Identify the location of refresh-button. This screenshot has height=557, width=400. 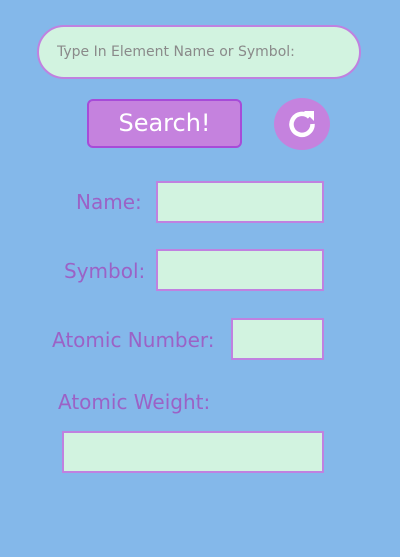
(302, 124).